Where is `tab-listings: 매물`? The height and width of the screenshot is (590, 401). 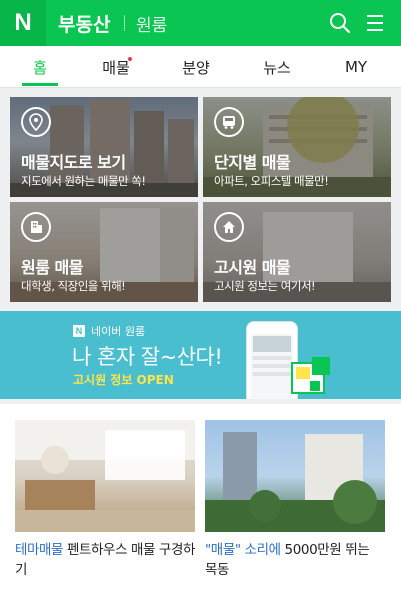 tab-listings: 매물 is located at coordinates (116, 67).